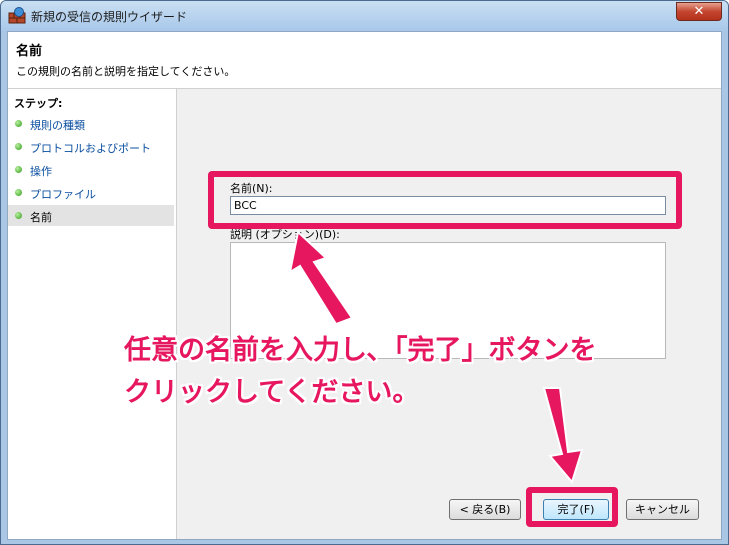 The height and width of the screenshot is (545, 729). Describe the element at coordinates (109, 17) in the screenshot. I see `window-title: 新規の受信の規則ウイザード` at that location.